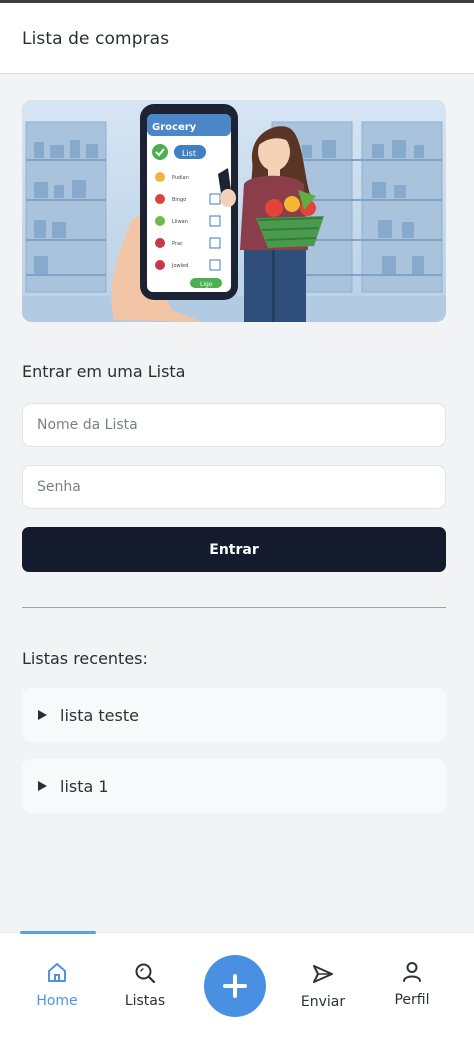  What do you see at coordinates (234, 425) in the screenshot?
I see `list-name-input` at bounding box center [234, 425].